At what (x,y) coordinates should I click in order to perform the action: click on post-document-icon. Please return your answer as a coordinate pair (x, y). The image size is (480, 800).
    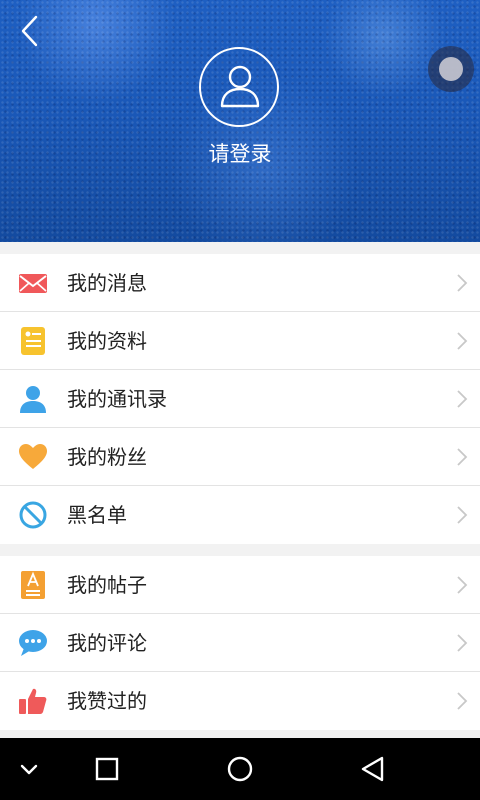
    Looking at the image, I should click on (33, 585).